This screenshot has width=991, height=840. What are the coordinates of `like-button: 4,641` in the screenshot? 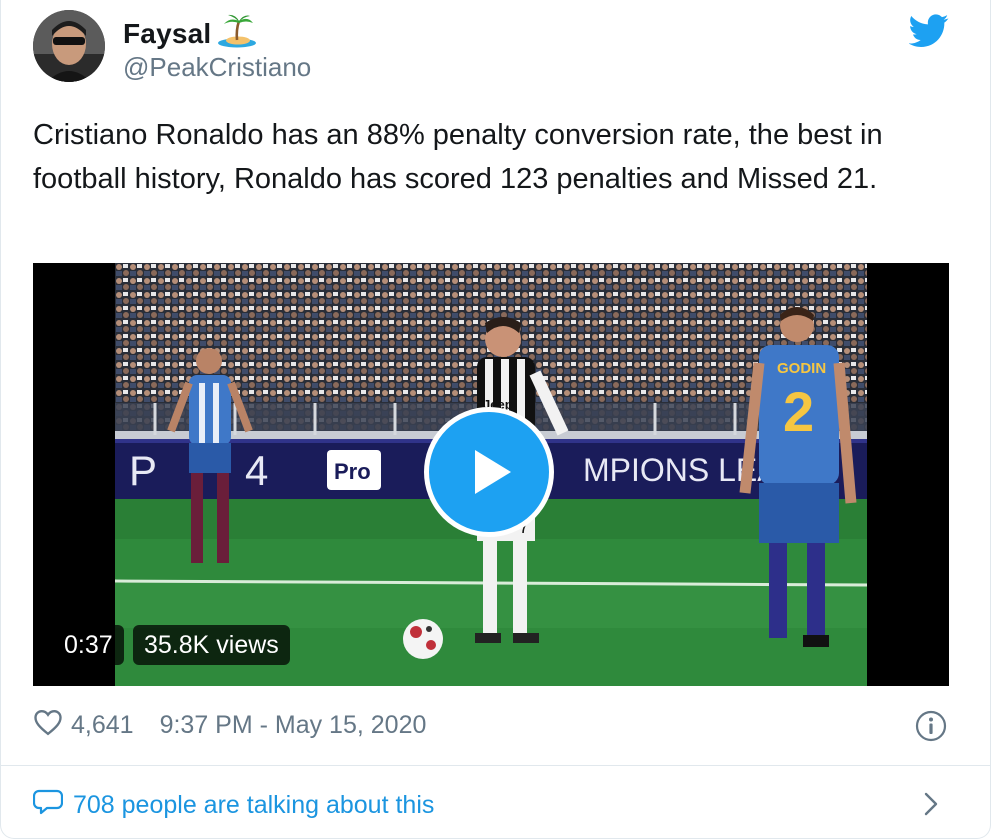 It's located at (83, 725).